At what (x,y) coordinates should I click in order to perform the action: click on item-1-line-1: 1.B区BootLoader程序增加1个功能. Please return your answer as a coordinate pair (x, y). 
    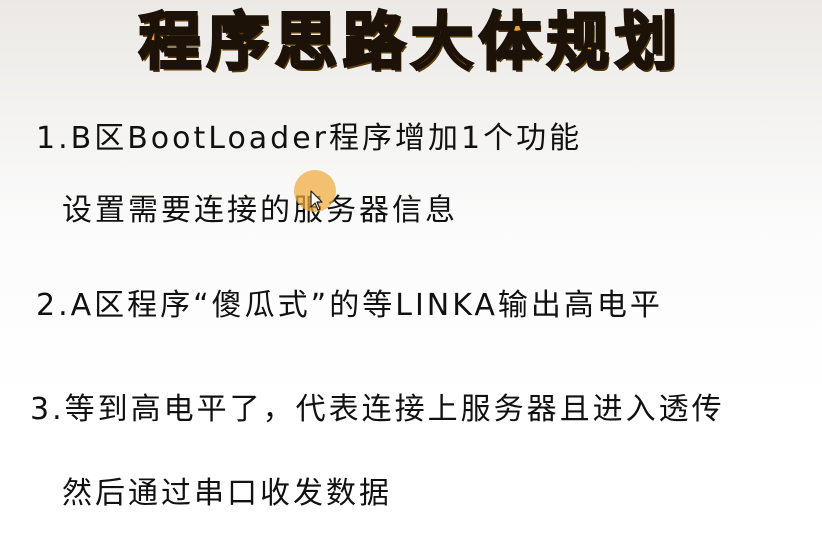
    Looking at the image, I should click on (309, 138).